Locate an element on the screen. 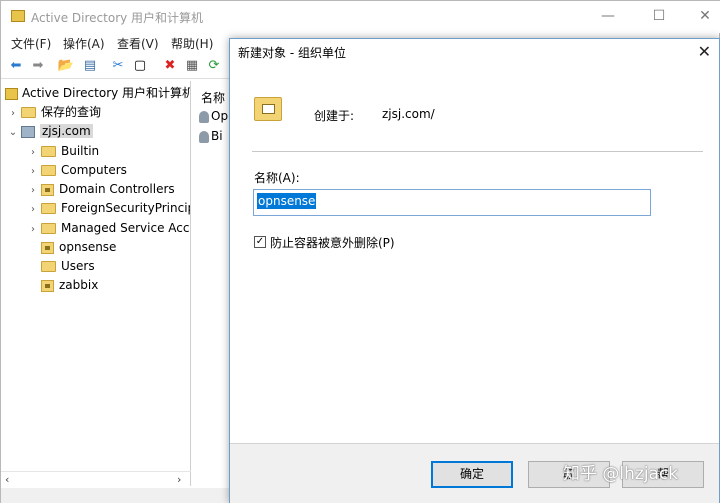 The width and height of the screenshot is (720, 503). tree-item-managed-service: › Managed Service Acco is located at coordinates (109, 229).